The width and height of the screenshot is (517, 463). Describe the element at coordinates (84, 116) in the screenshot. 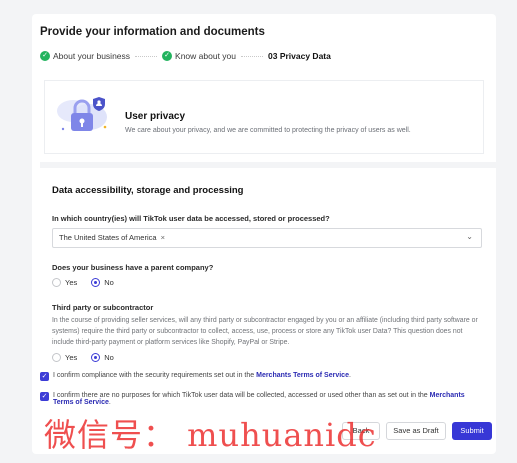

I see `lock-shield-illustration` at that location.